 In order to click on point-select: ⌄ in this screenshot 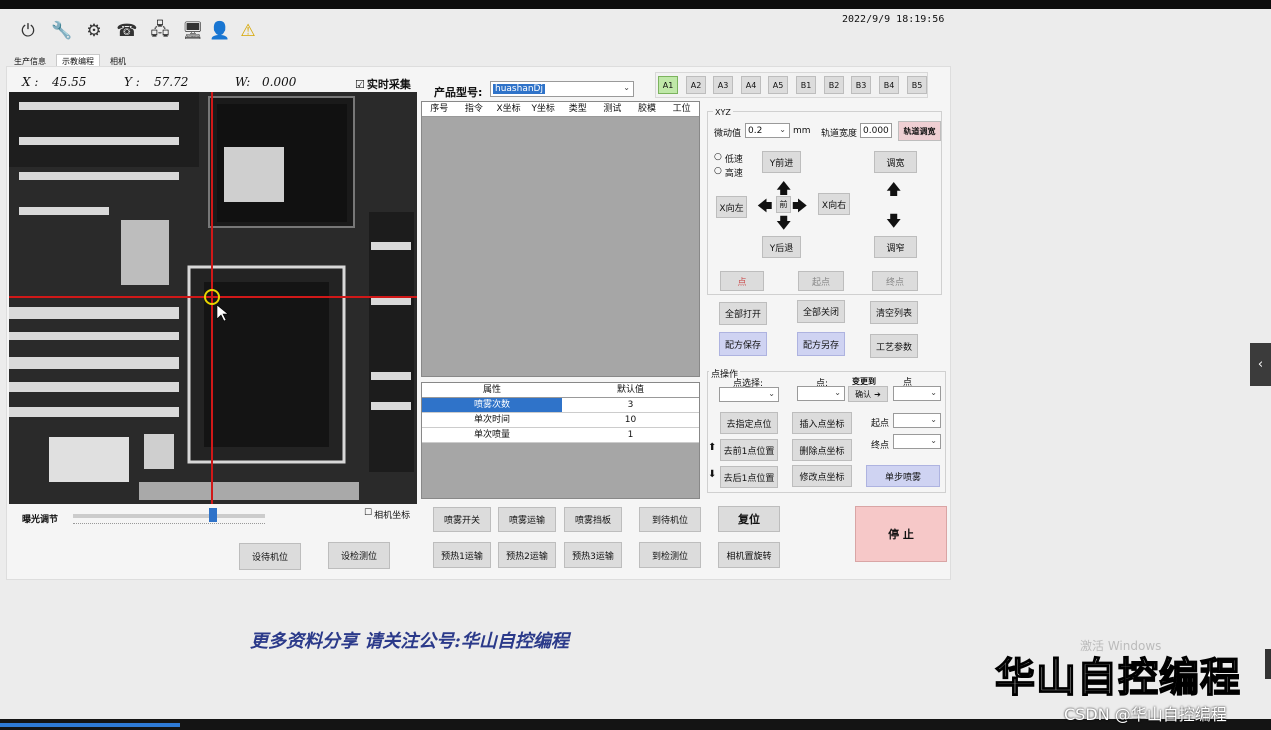, I will do `click(749, 394)`.